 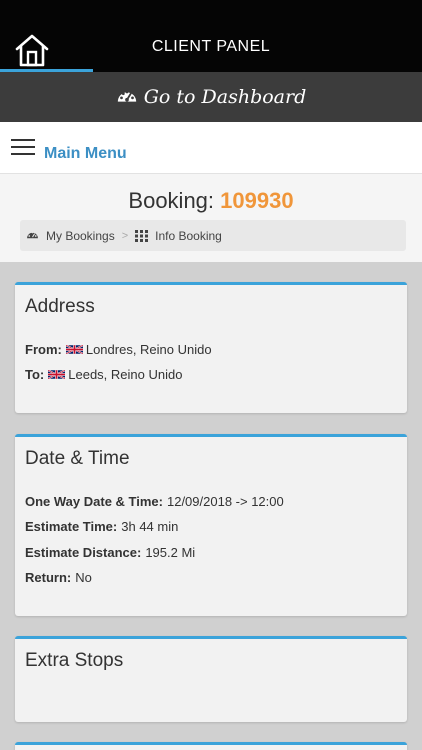 I want to click on row-value: 3h 44 min, so click(x=150, y=526).